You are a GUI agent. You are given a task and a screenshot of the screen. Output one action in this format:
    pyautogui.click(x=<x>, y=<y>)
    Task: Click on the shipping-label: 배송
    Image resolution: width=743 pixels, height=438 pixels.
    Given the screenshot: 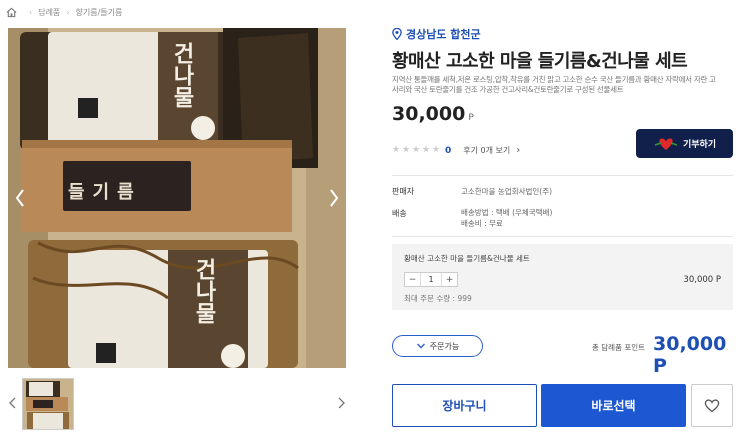 What is the action you would take?
    pyautogui.click(x=399, y=213)
    